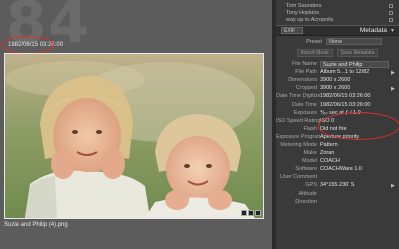 This screenshot has height=249, width=399. What do you see at coordinates (337, 153) in the screenshot?
I see `metadata-row-make: Make Zoran` at bounding box center [337, 153].